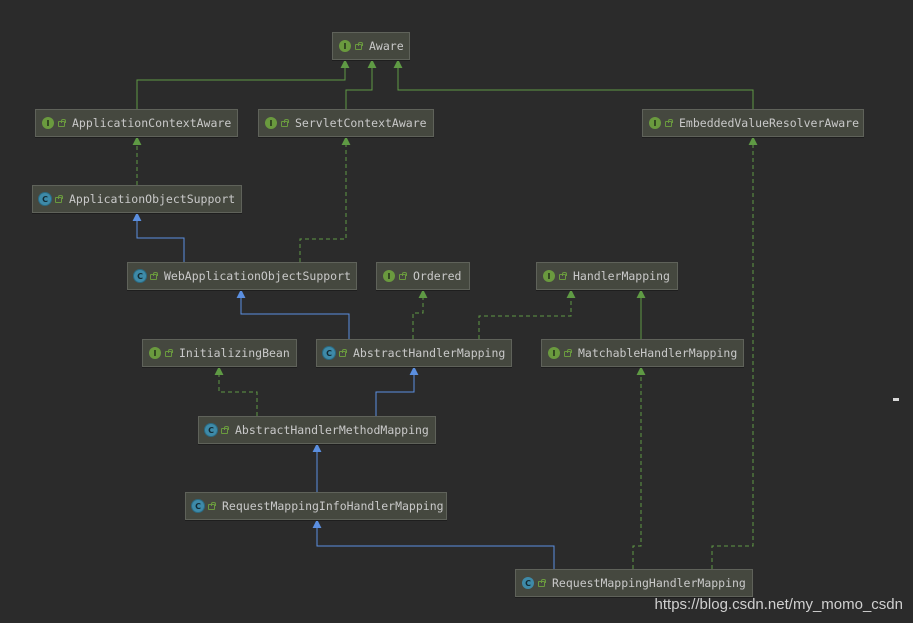 The image size is (913, 623). What do you see at coordinates (293, 314) in the screenshot?
I see `edge-abshandler-to-webappobj` at bounding box center [293, 314].